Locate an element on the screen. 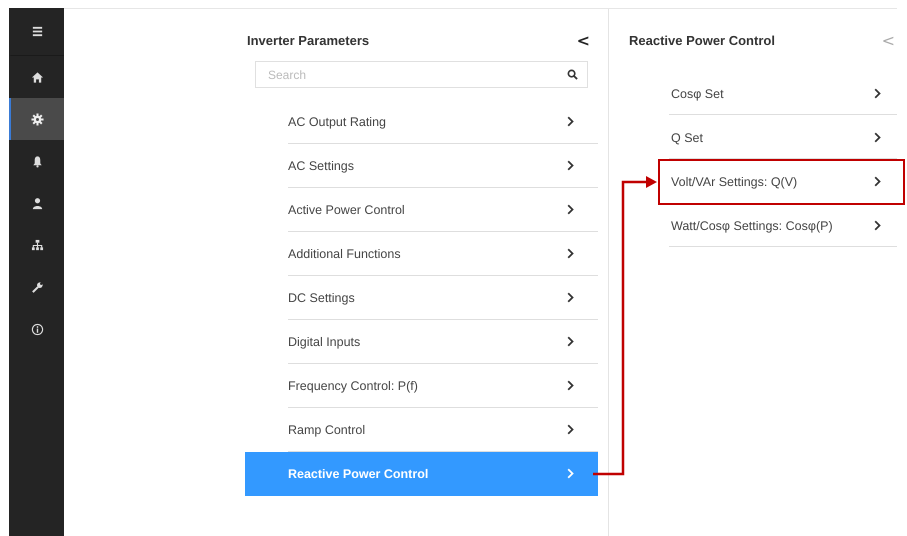 The height and width of the screenshot is (536, 907). menu-item: Watt/Cosφ Settings: Cosφ(P) is located at coordinates (781, 226).